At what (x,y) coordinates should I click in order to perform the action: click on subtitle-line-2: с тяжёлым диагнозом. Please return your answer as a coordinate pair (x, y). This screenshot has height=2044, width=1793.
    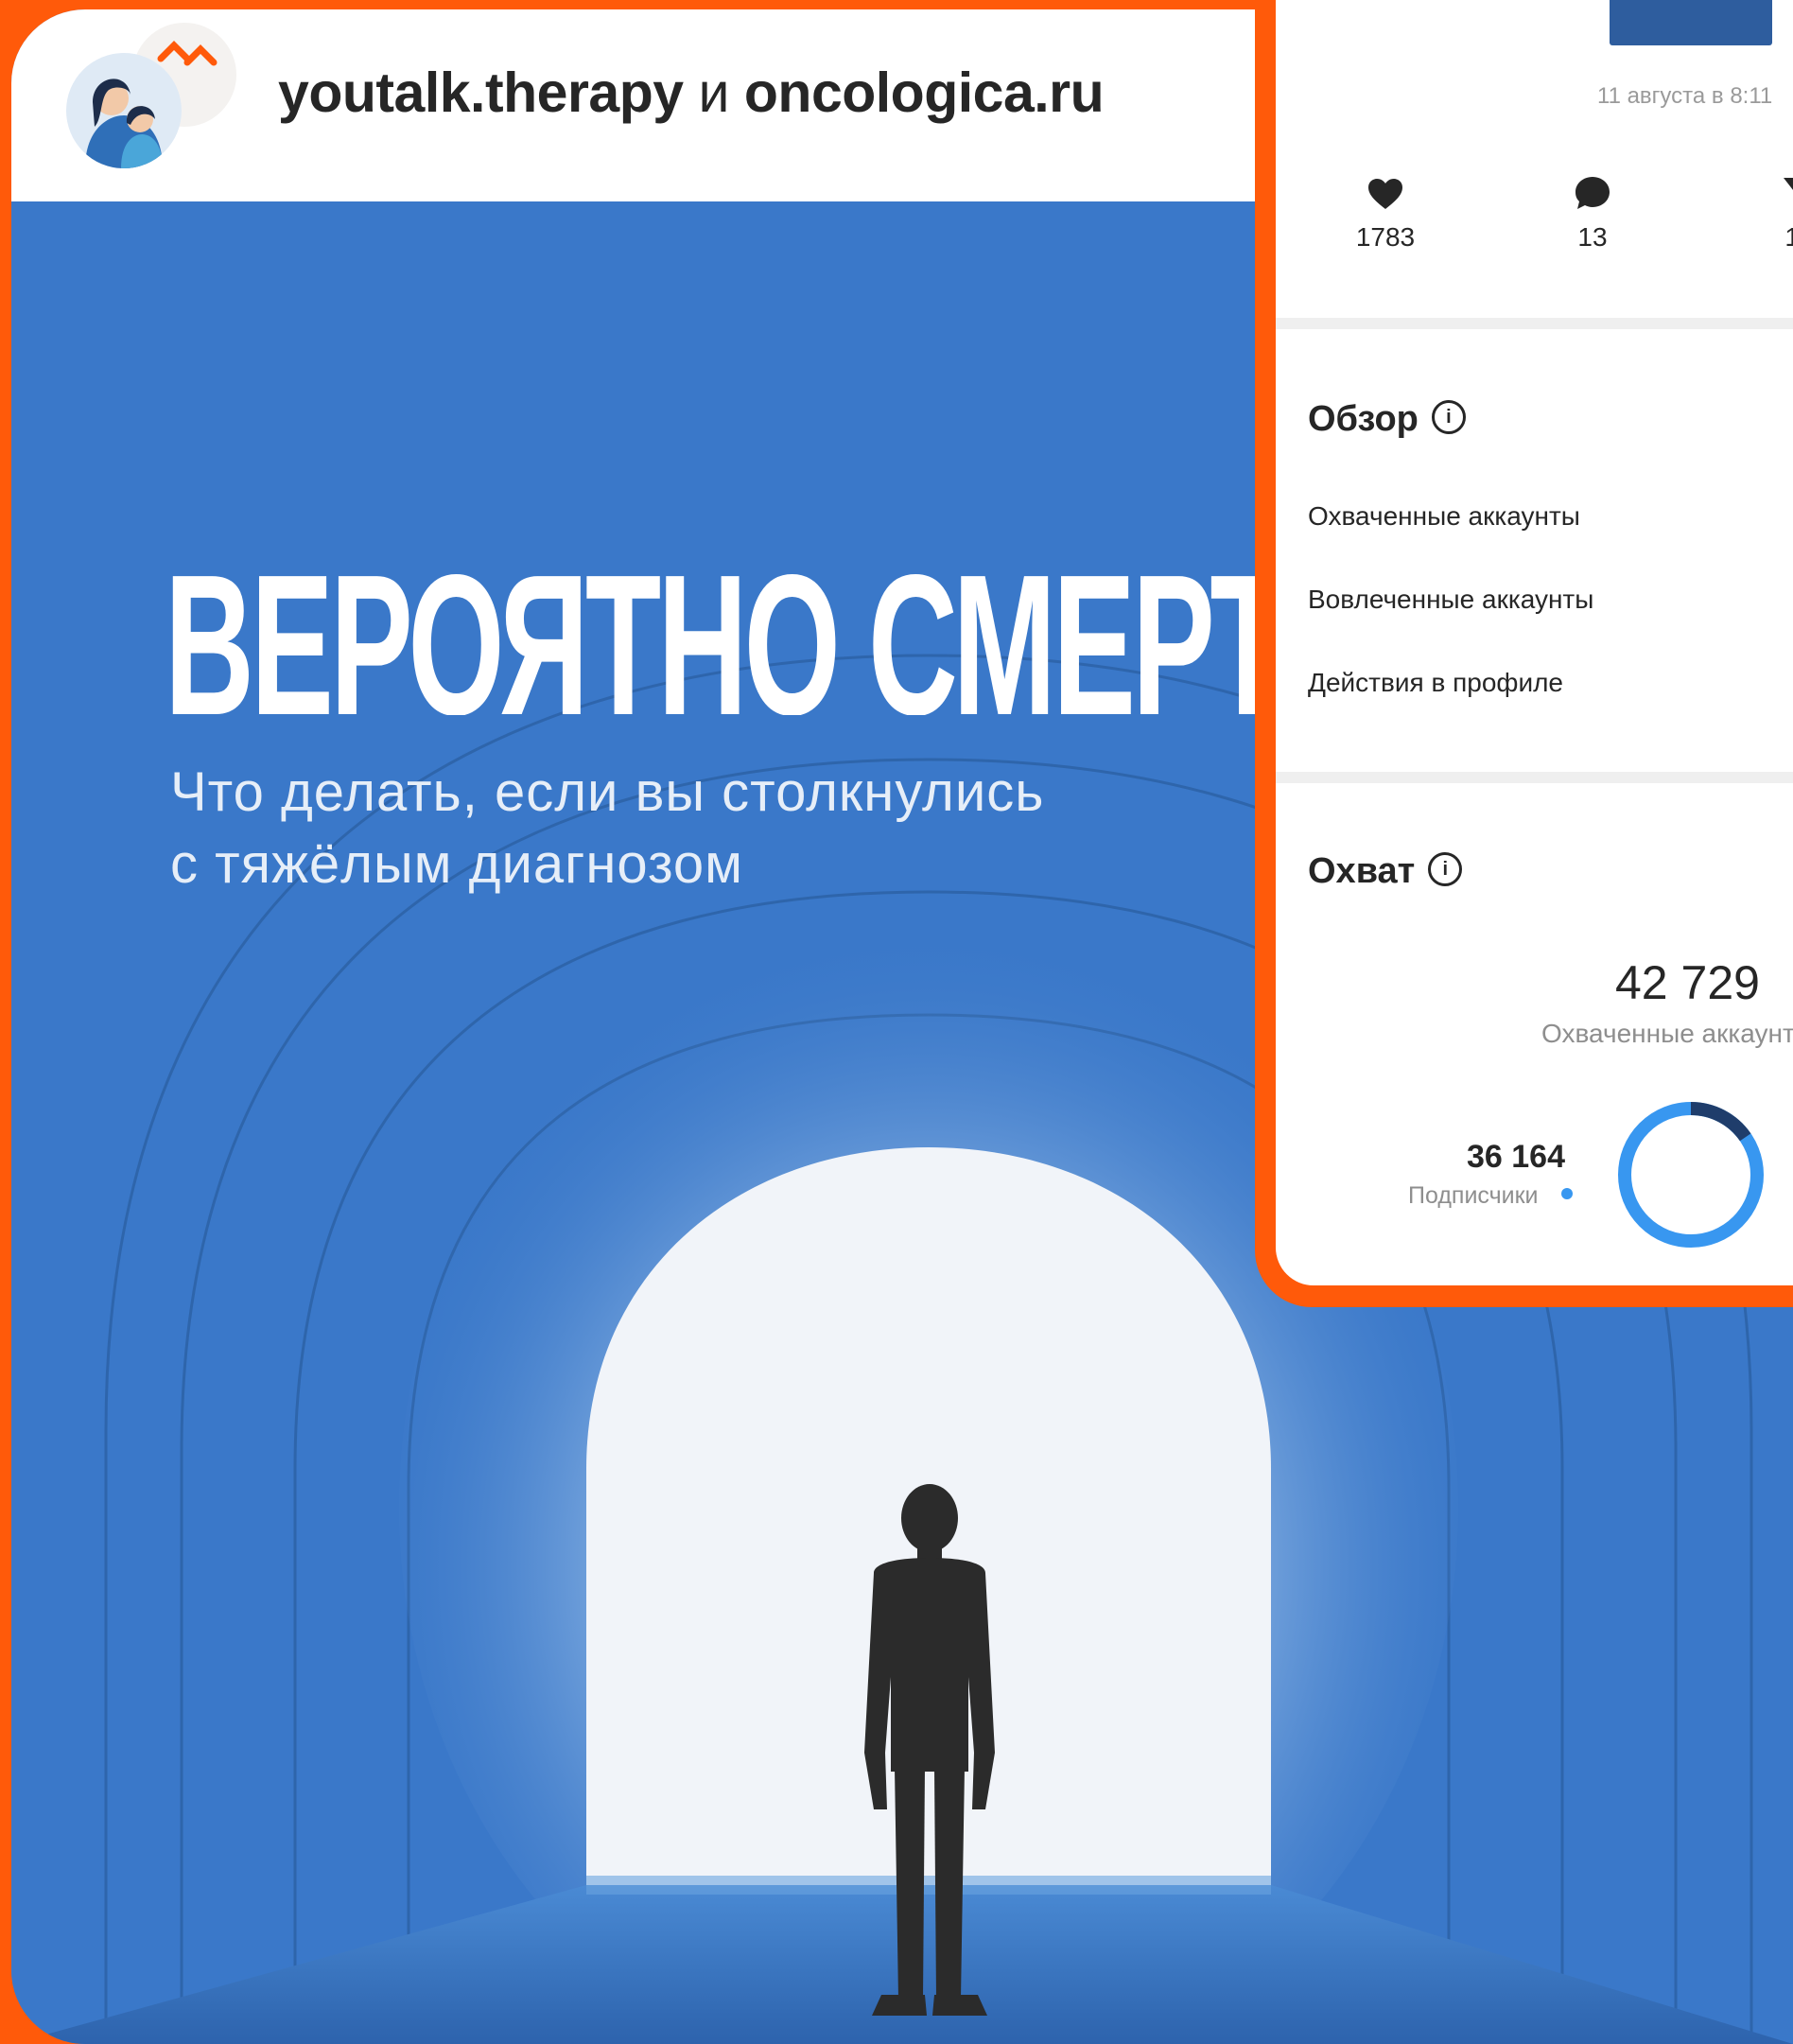
    Looking at the image, I should click on (457, 864).